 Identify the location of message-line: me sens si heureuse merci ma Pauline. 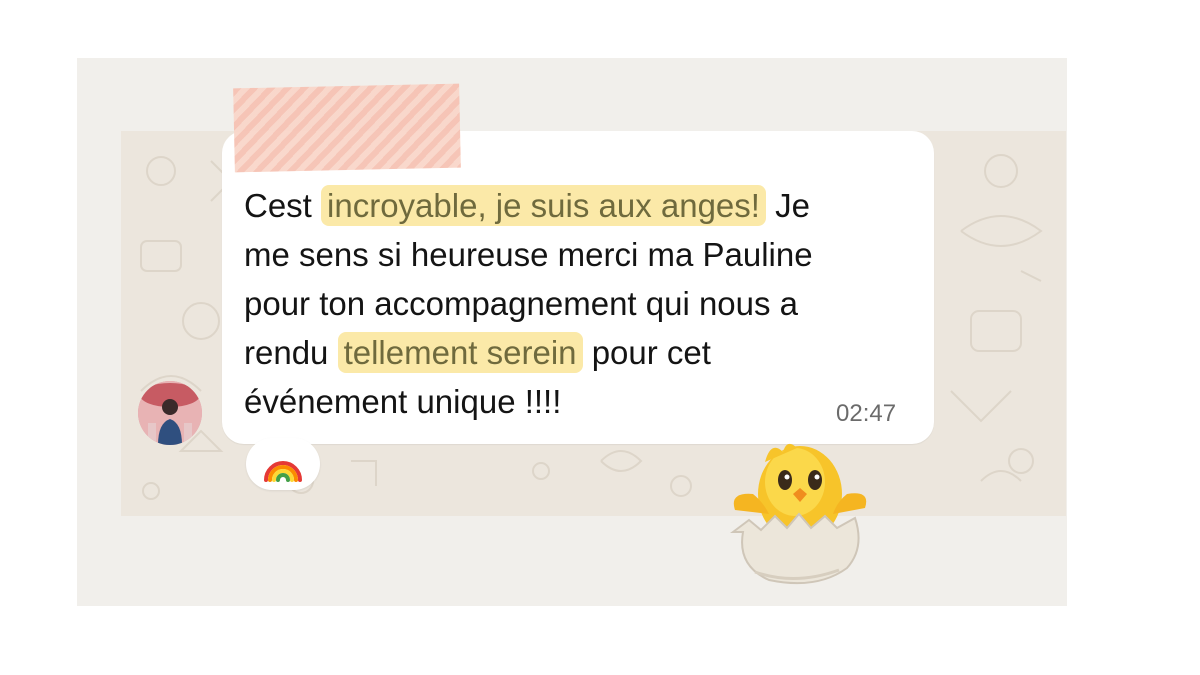
(528, 254).